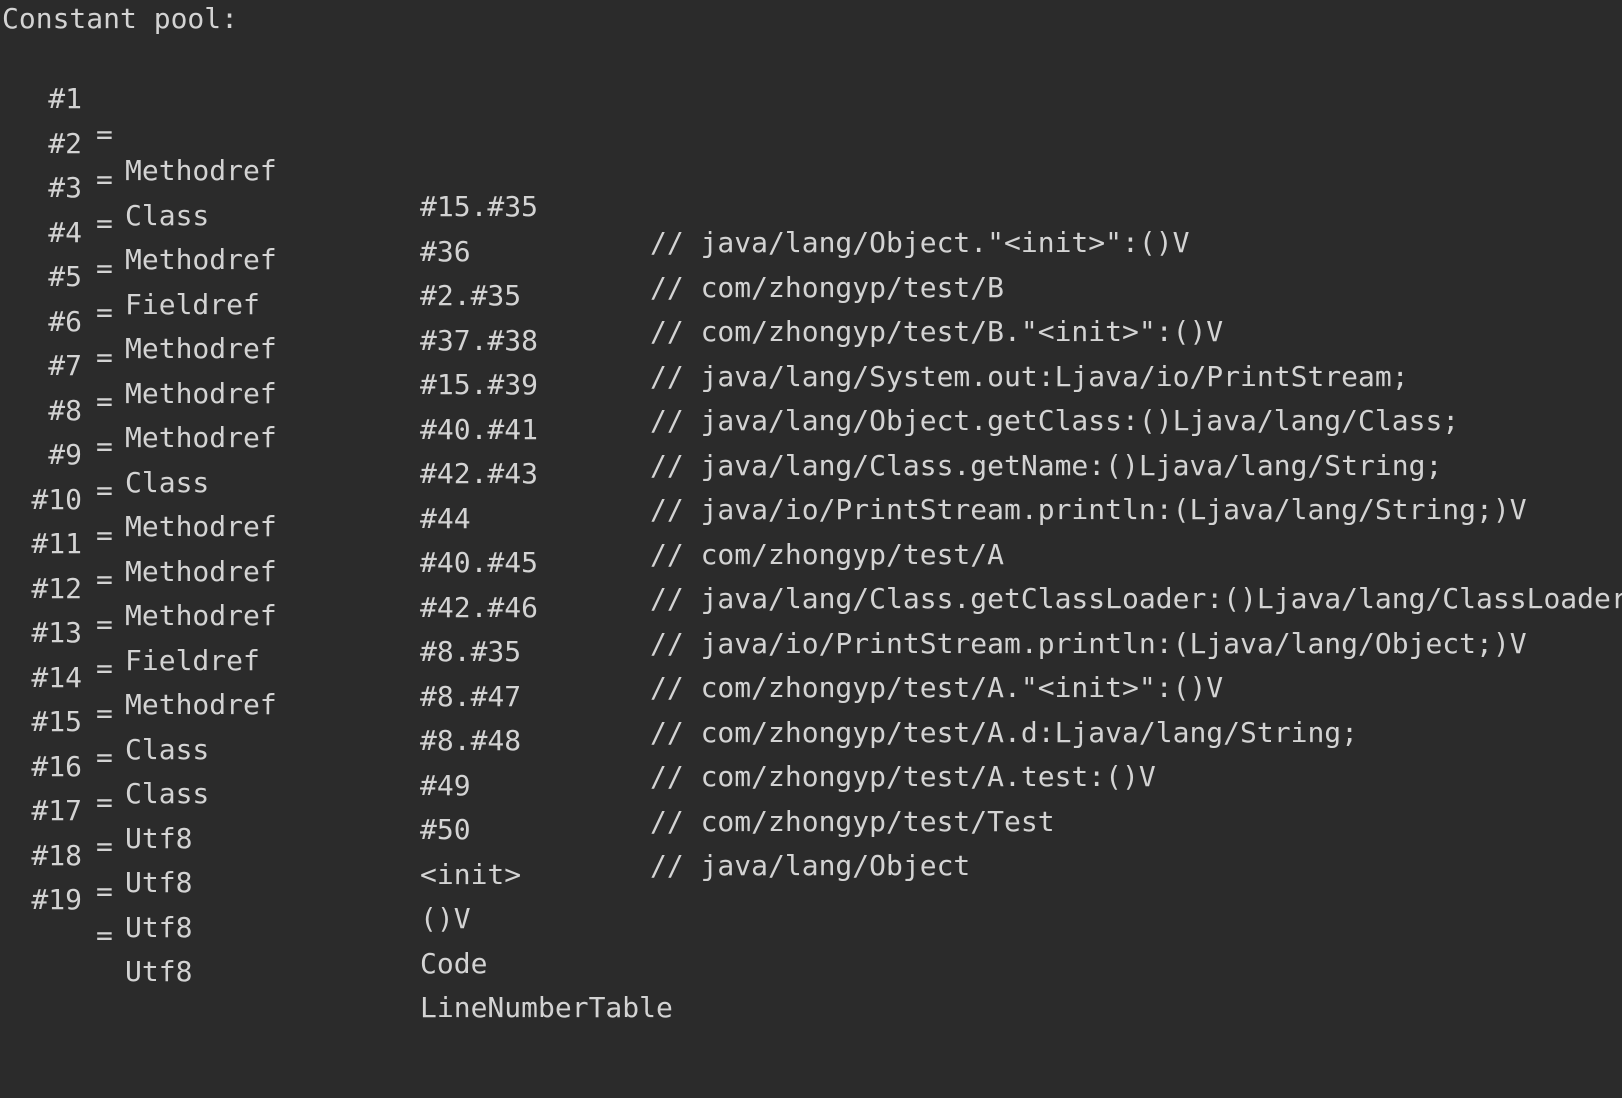  I want to click on constant-pool-heading: Constant pool:, so click(120, 18).